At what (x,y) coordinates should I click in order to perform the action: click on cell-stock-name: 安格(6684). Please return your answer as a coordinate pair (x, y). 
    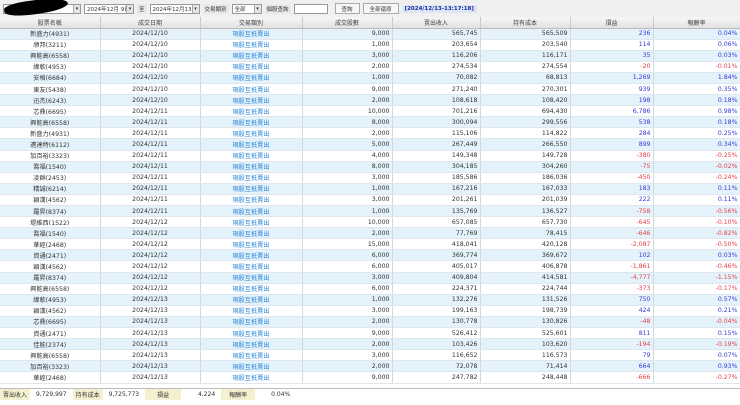
    Looking at the image, I should click on (50, 78).